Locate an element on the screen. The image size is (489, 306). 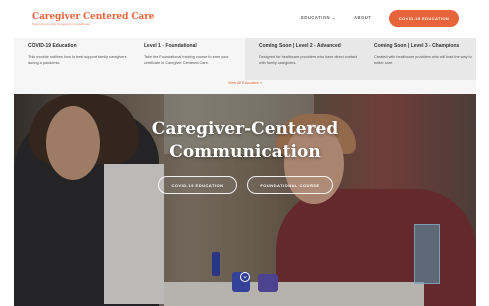
logo-title: Caregiver Centered Care is located at coordinates (93, 17).